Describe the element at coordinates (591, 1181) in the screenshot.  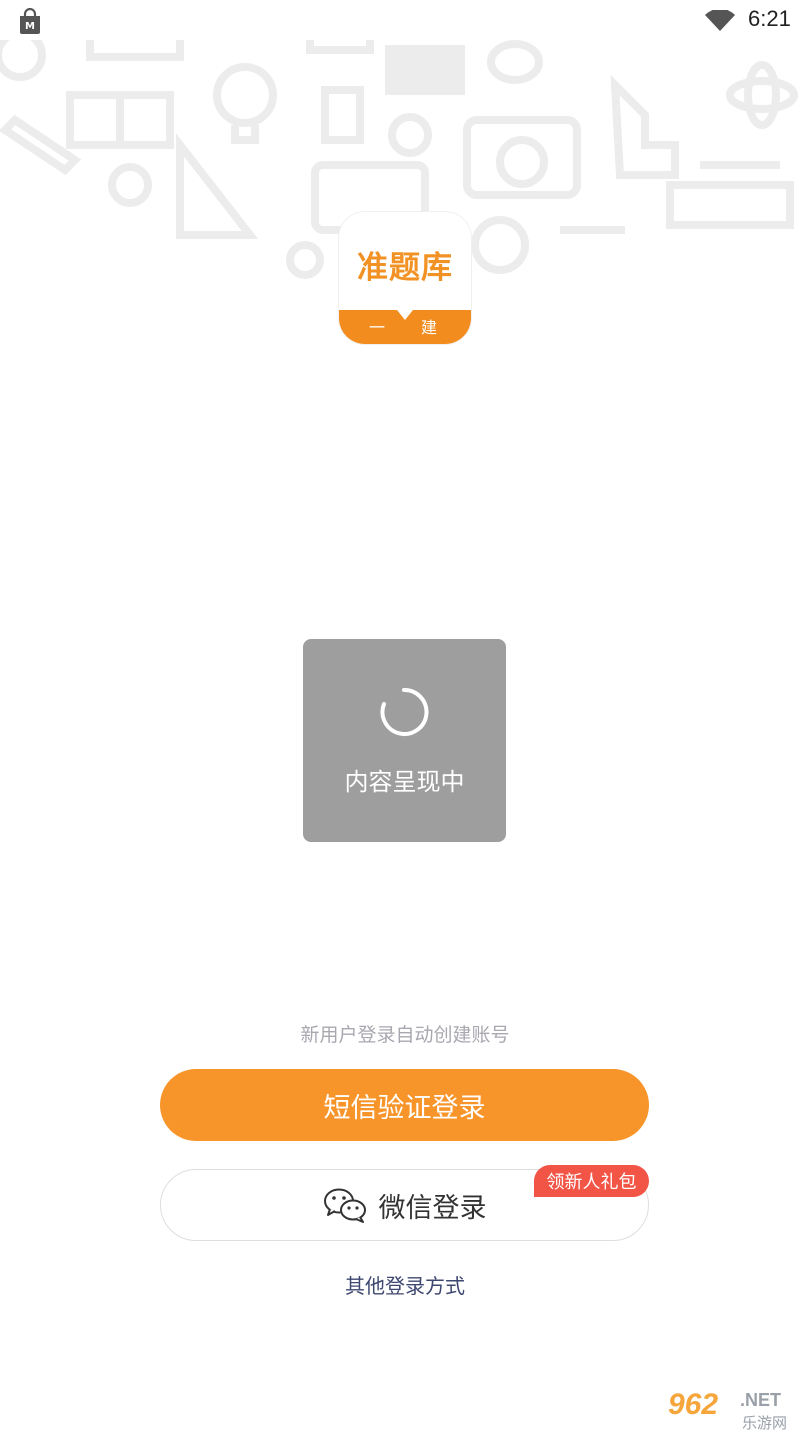
I see `new-user-gift-badge: 领新人礼包` at that location.